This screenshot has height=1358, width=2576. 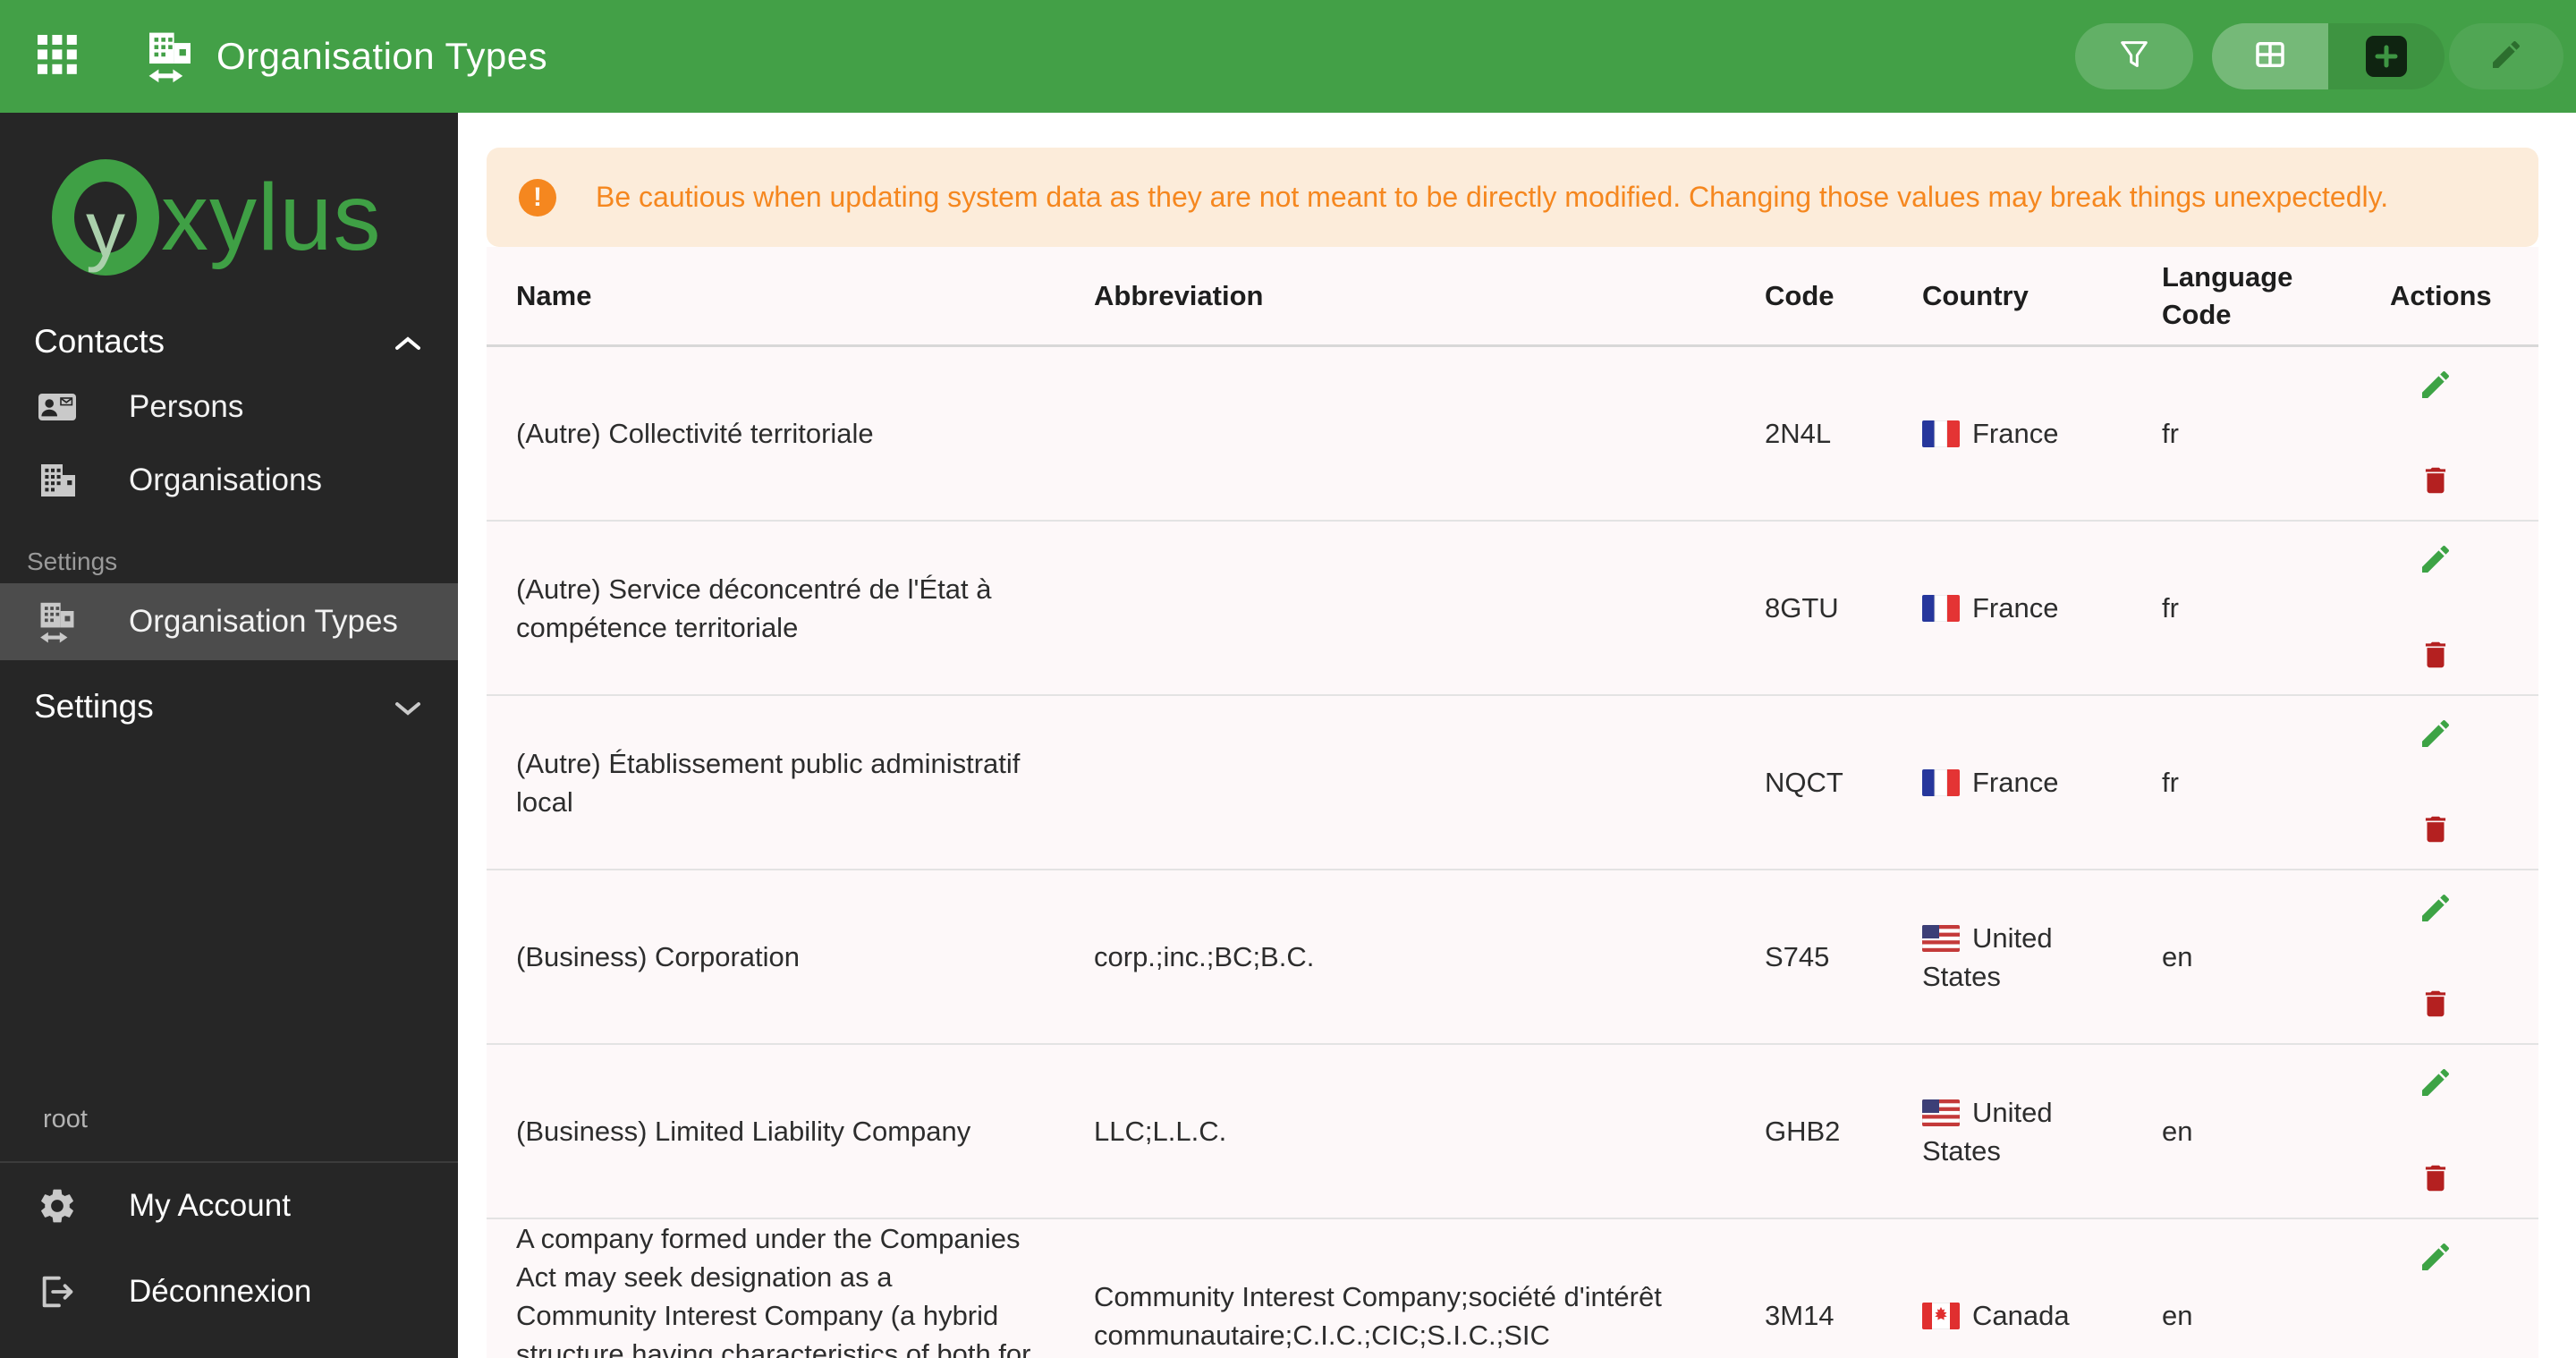 What do you see at coordinates (1803, 1132) in the screenshot?
I see `cell-code: GHB2` at bounding box center [1803, 1132].